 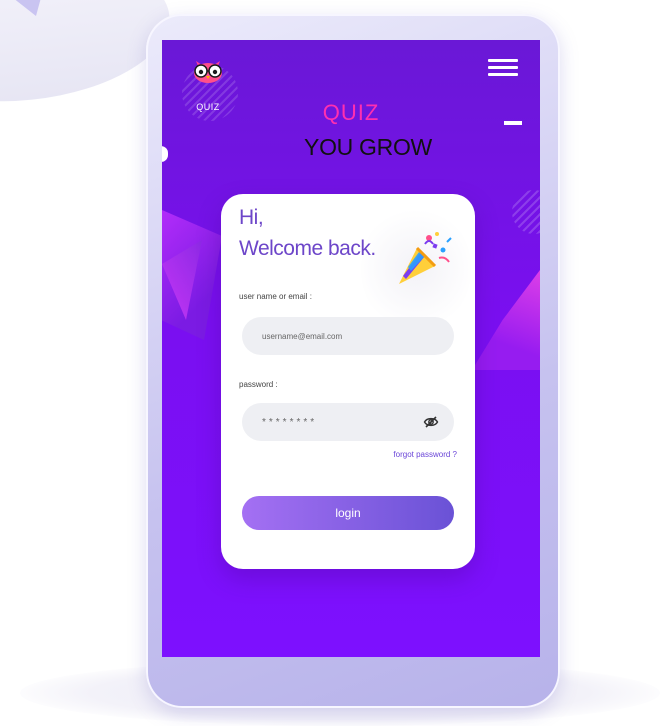 What do you see at coordinates (342, 422) in the screenshot?
I see `password-input` at bounding box center [342, 422].